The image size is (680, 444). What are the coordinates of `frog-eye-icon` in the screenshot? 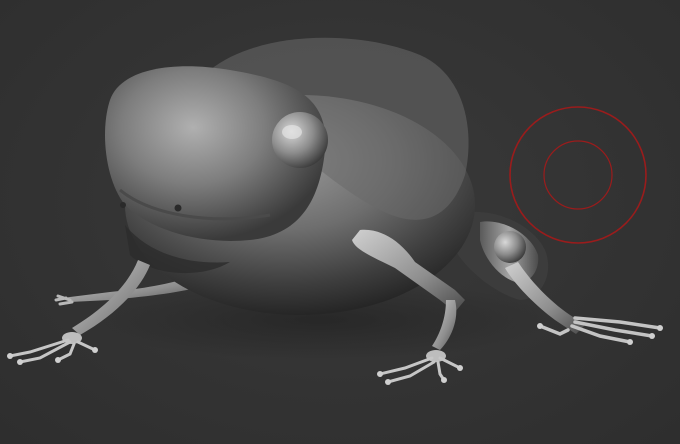 It's located at (300, 140).